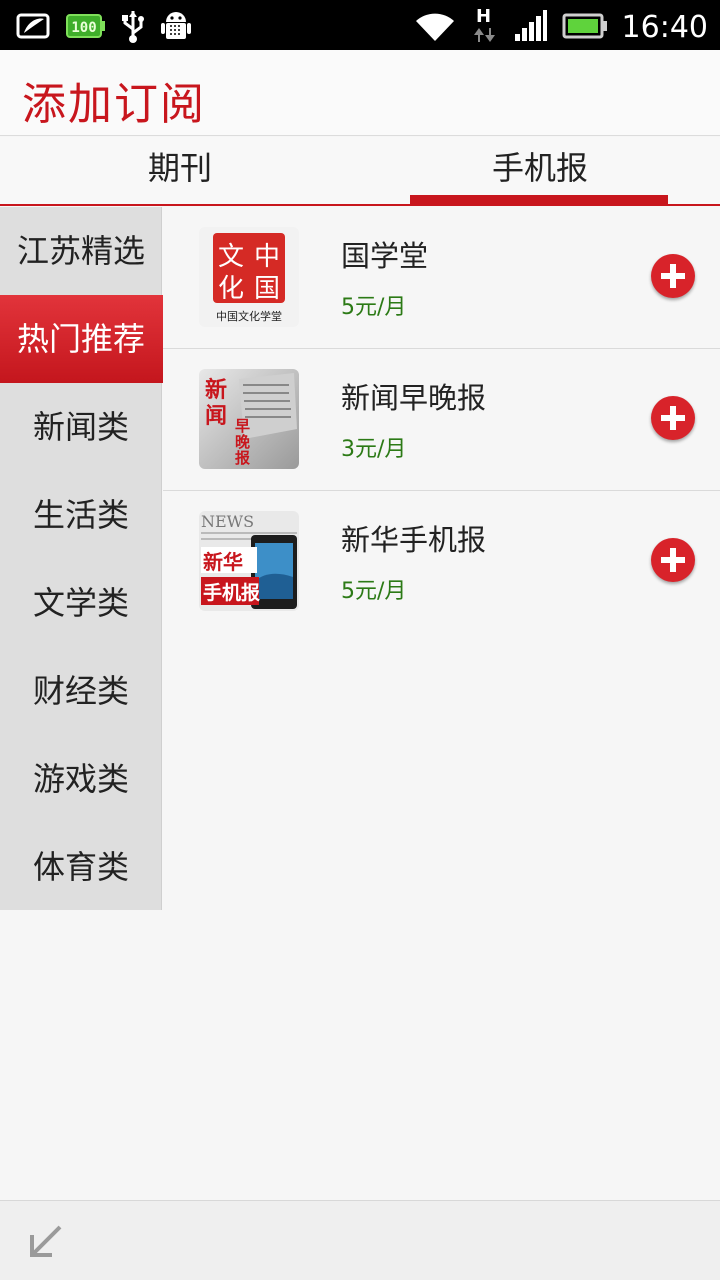  What do you see at coordinates (267, 257) in the screenshot?
I see `svg-text: 中` at bounding box center [267, 257].